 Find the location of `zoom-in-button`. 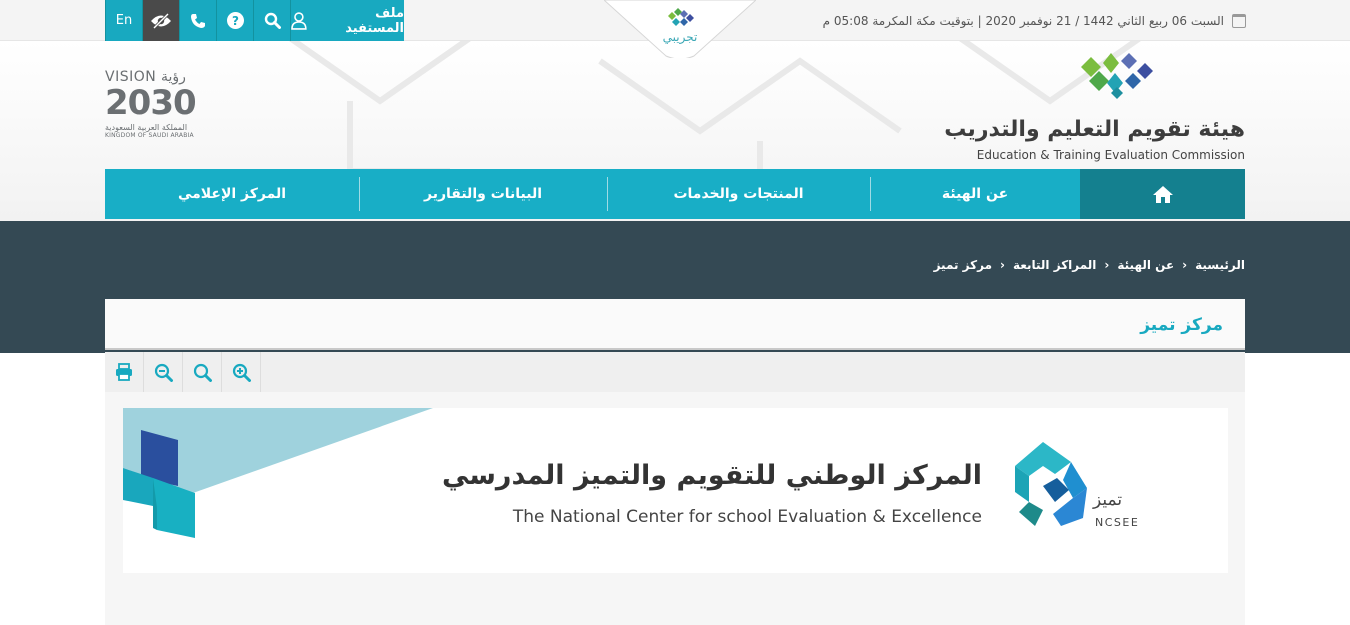

zoom-in-button is located at coordinates (241, 372).